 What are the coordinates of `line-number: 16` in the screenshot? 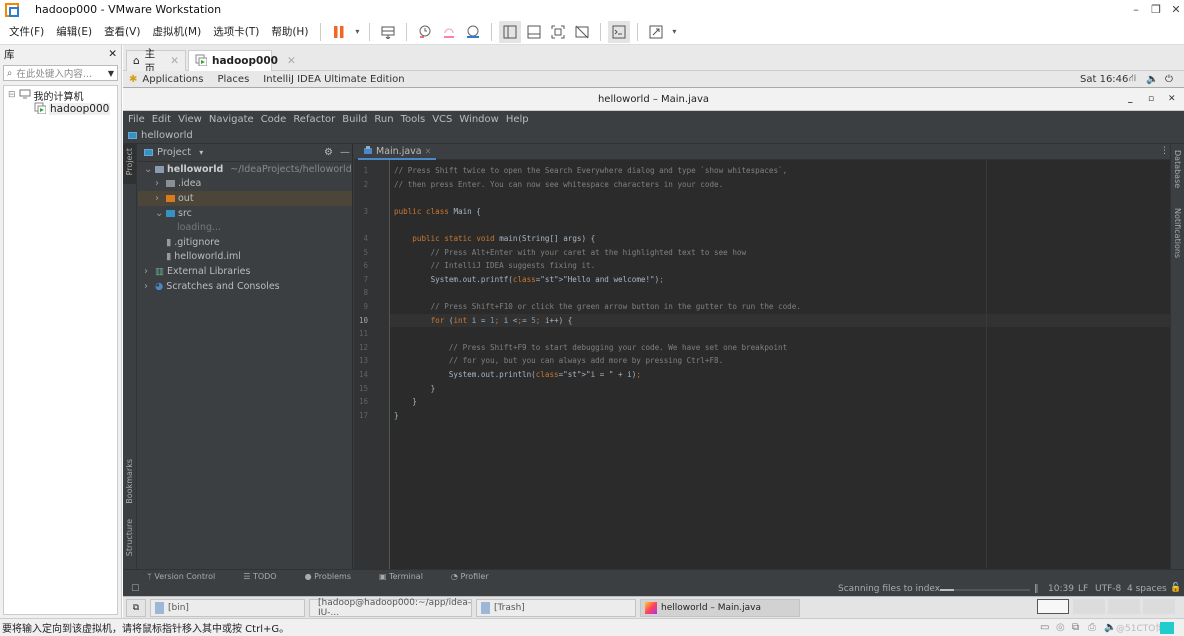 It's located at (361, 401).